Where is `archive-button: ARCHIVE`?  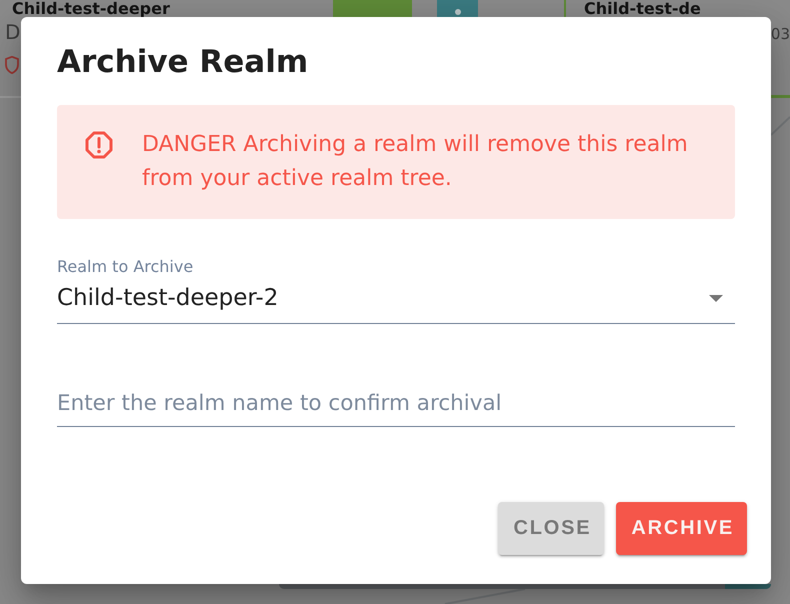
archive-button: ARCHIVE is located at coordinates (681, 528).